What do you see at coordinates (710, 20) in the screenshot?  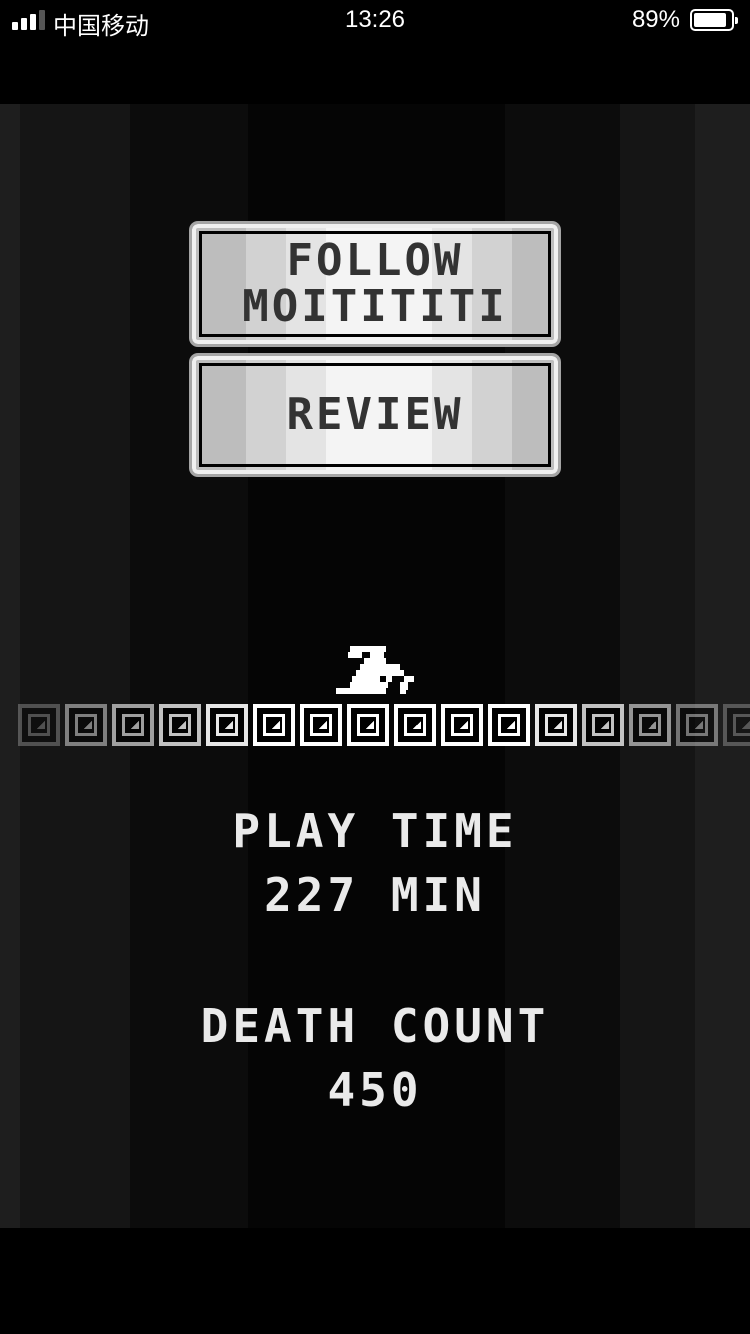 I see `battery-level` at bounding box center [710, 20].